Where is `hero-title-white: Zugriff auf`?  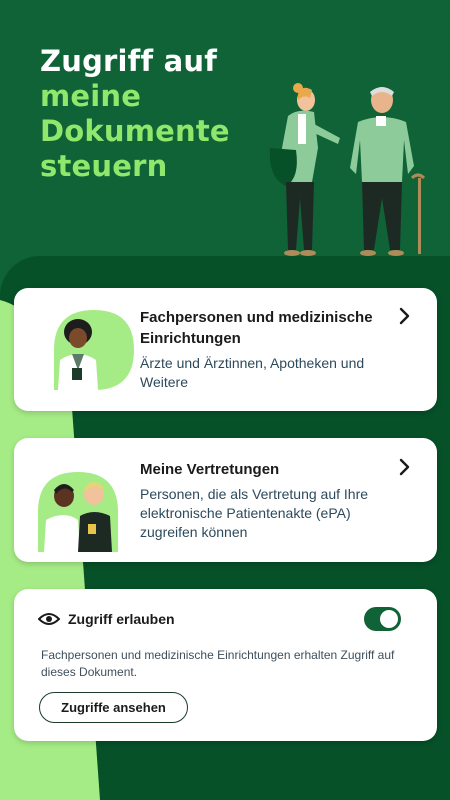 hero-title-white: Zugriff auf is located at coordinates (129, 61).